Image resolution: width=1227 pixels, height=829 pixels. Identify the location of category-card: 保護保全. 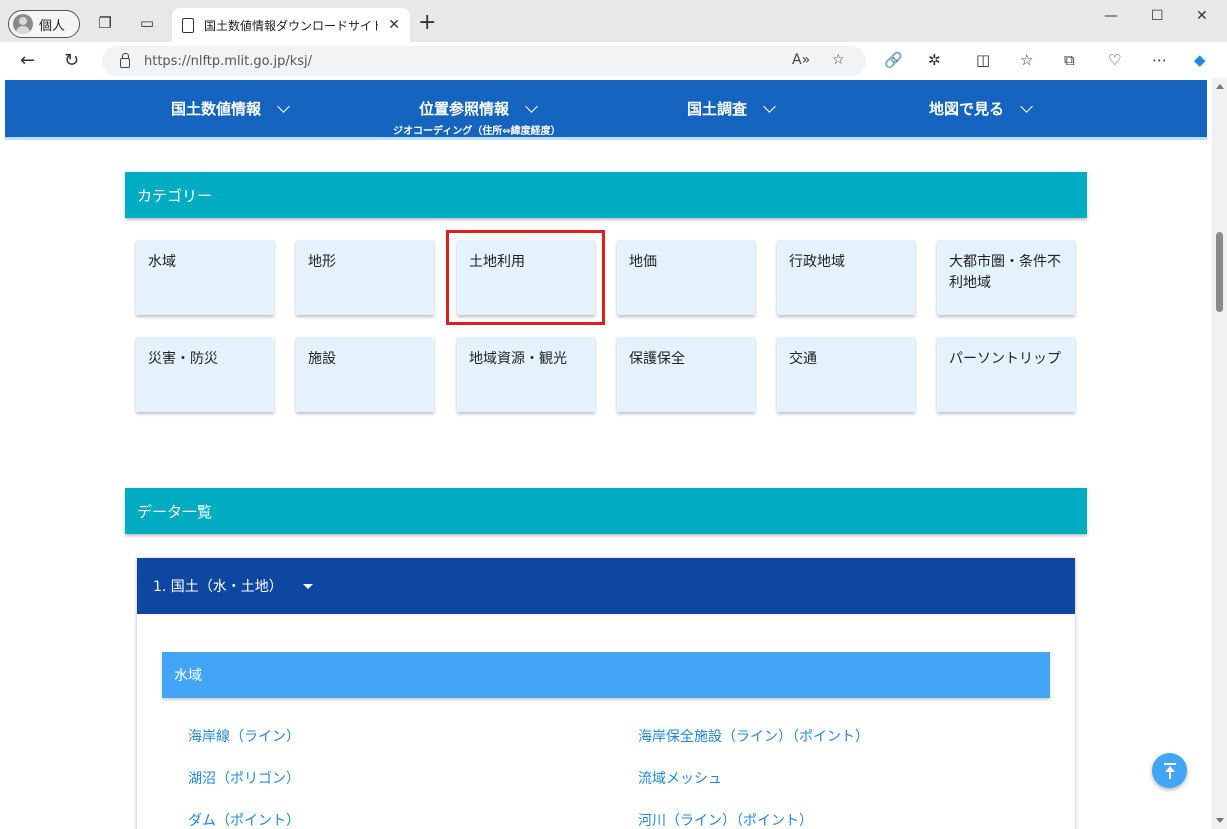
(686, 374).